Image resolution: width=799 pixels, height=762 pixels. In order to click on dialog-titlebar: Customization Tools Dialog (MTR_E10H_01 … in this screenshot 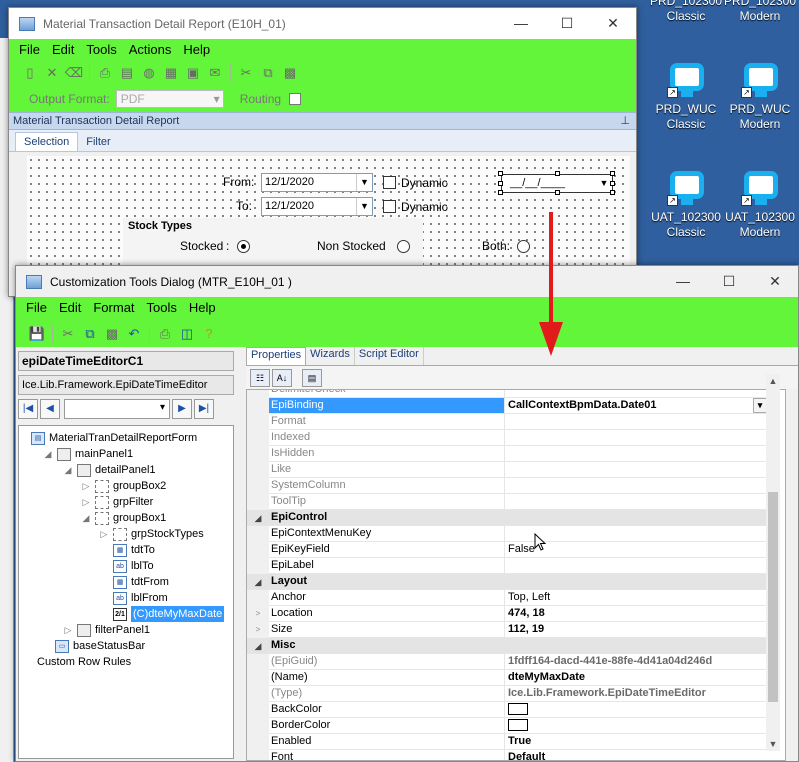, I will do `click(407, 281)`.